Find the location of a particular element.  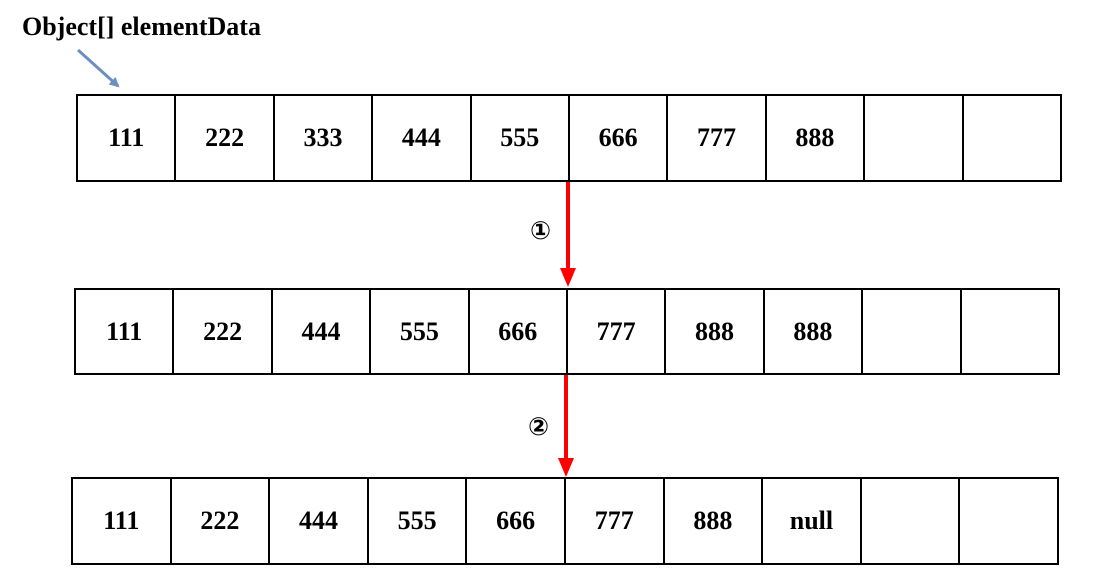

array-cell: null is located at coordinates (812, 521).